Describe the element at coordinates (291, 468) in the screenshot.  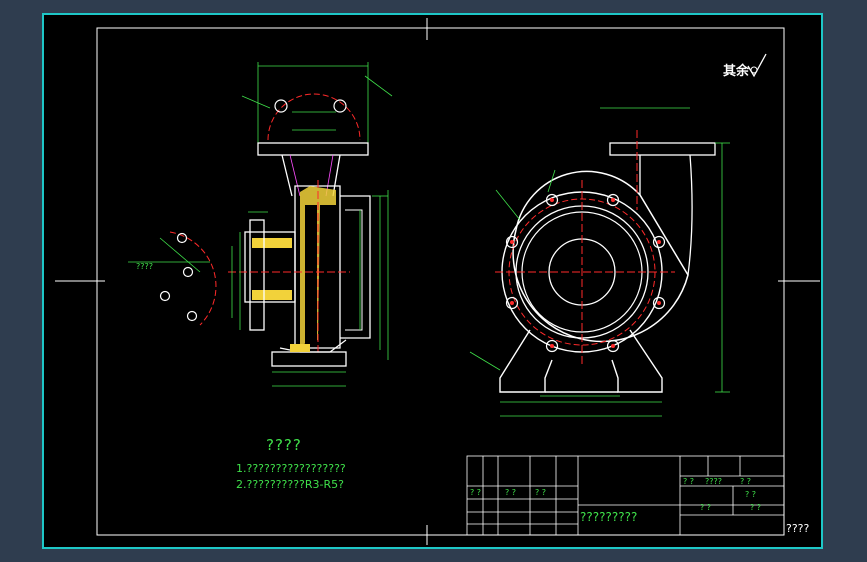
I see `notes-line-1: 1.?????????????????` at that location.